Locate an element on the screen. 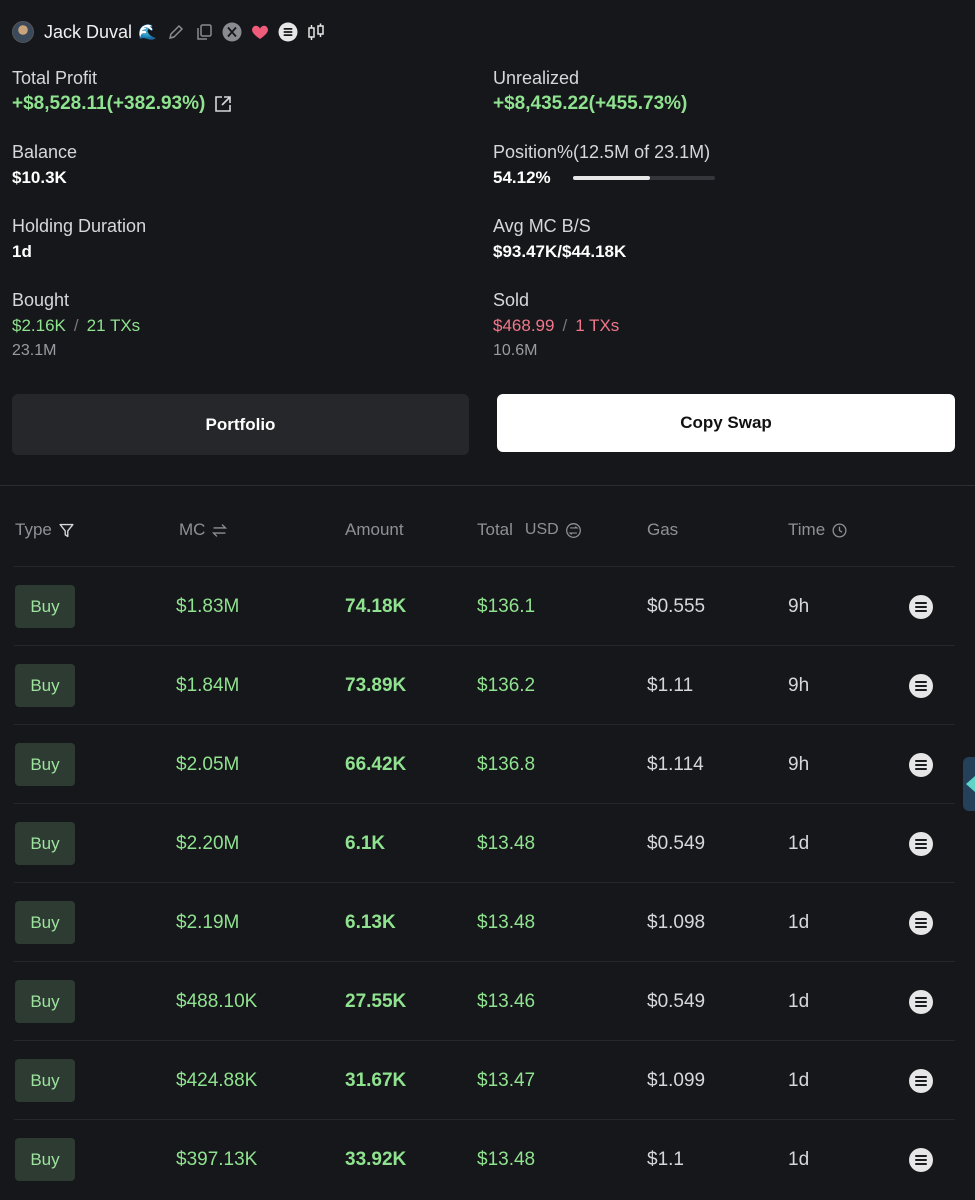 The height and width of the screenshot is (1200, 975). amount-cell: 31.67K is located at coordinates (376, 1080).